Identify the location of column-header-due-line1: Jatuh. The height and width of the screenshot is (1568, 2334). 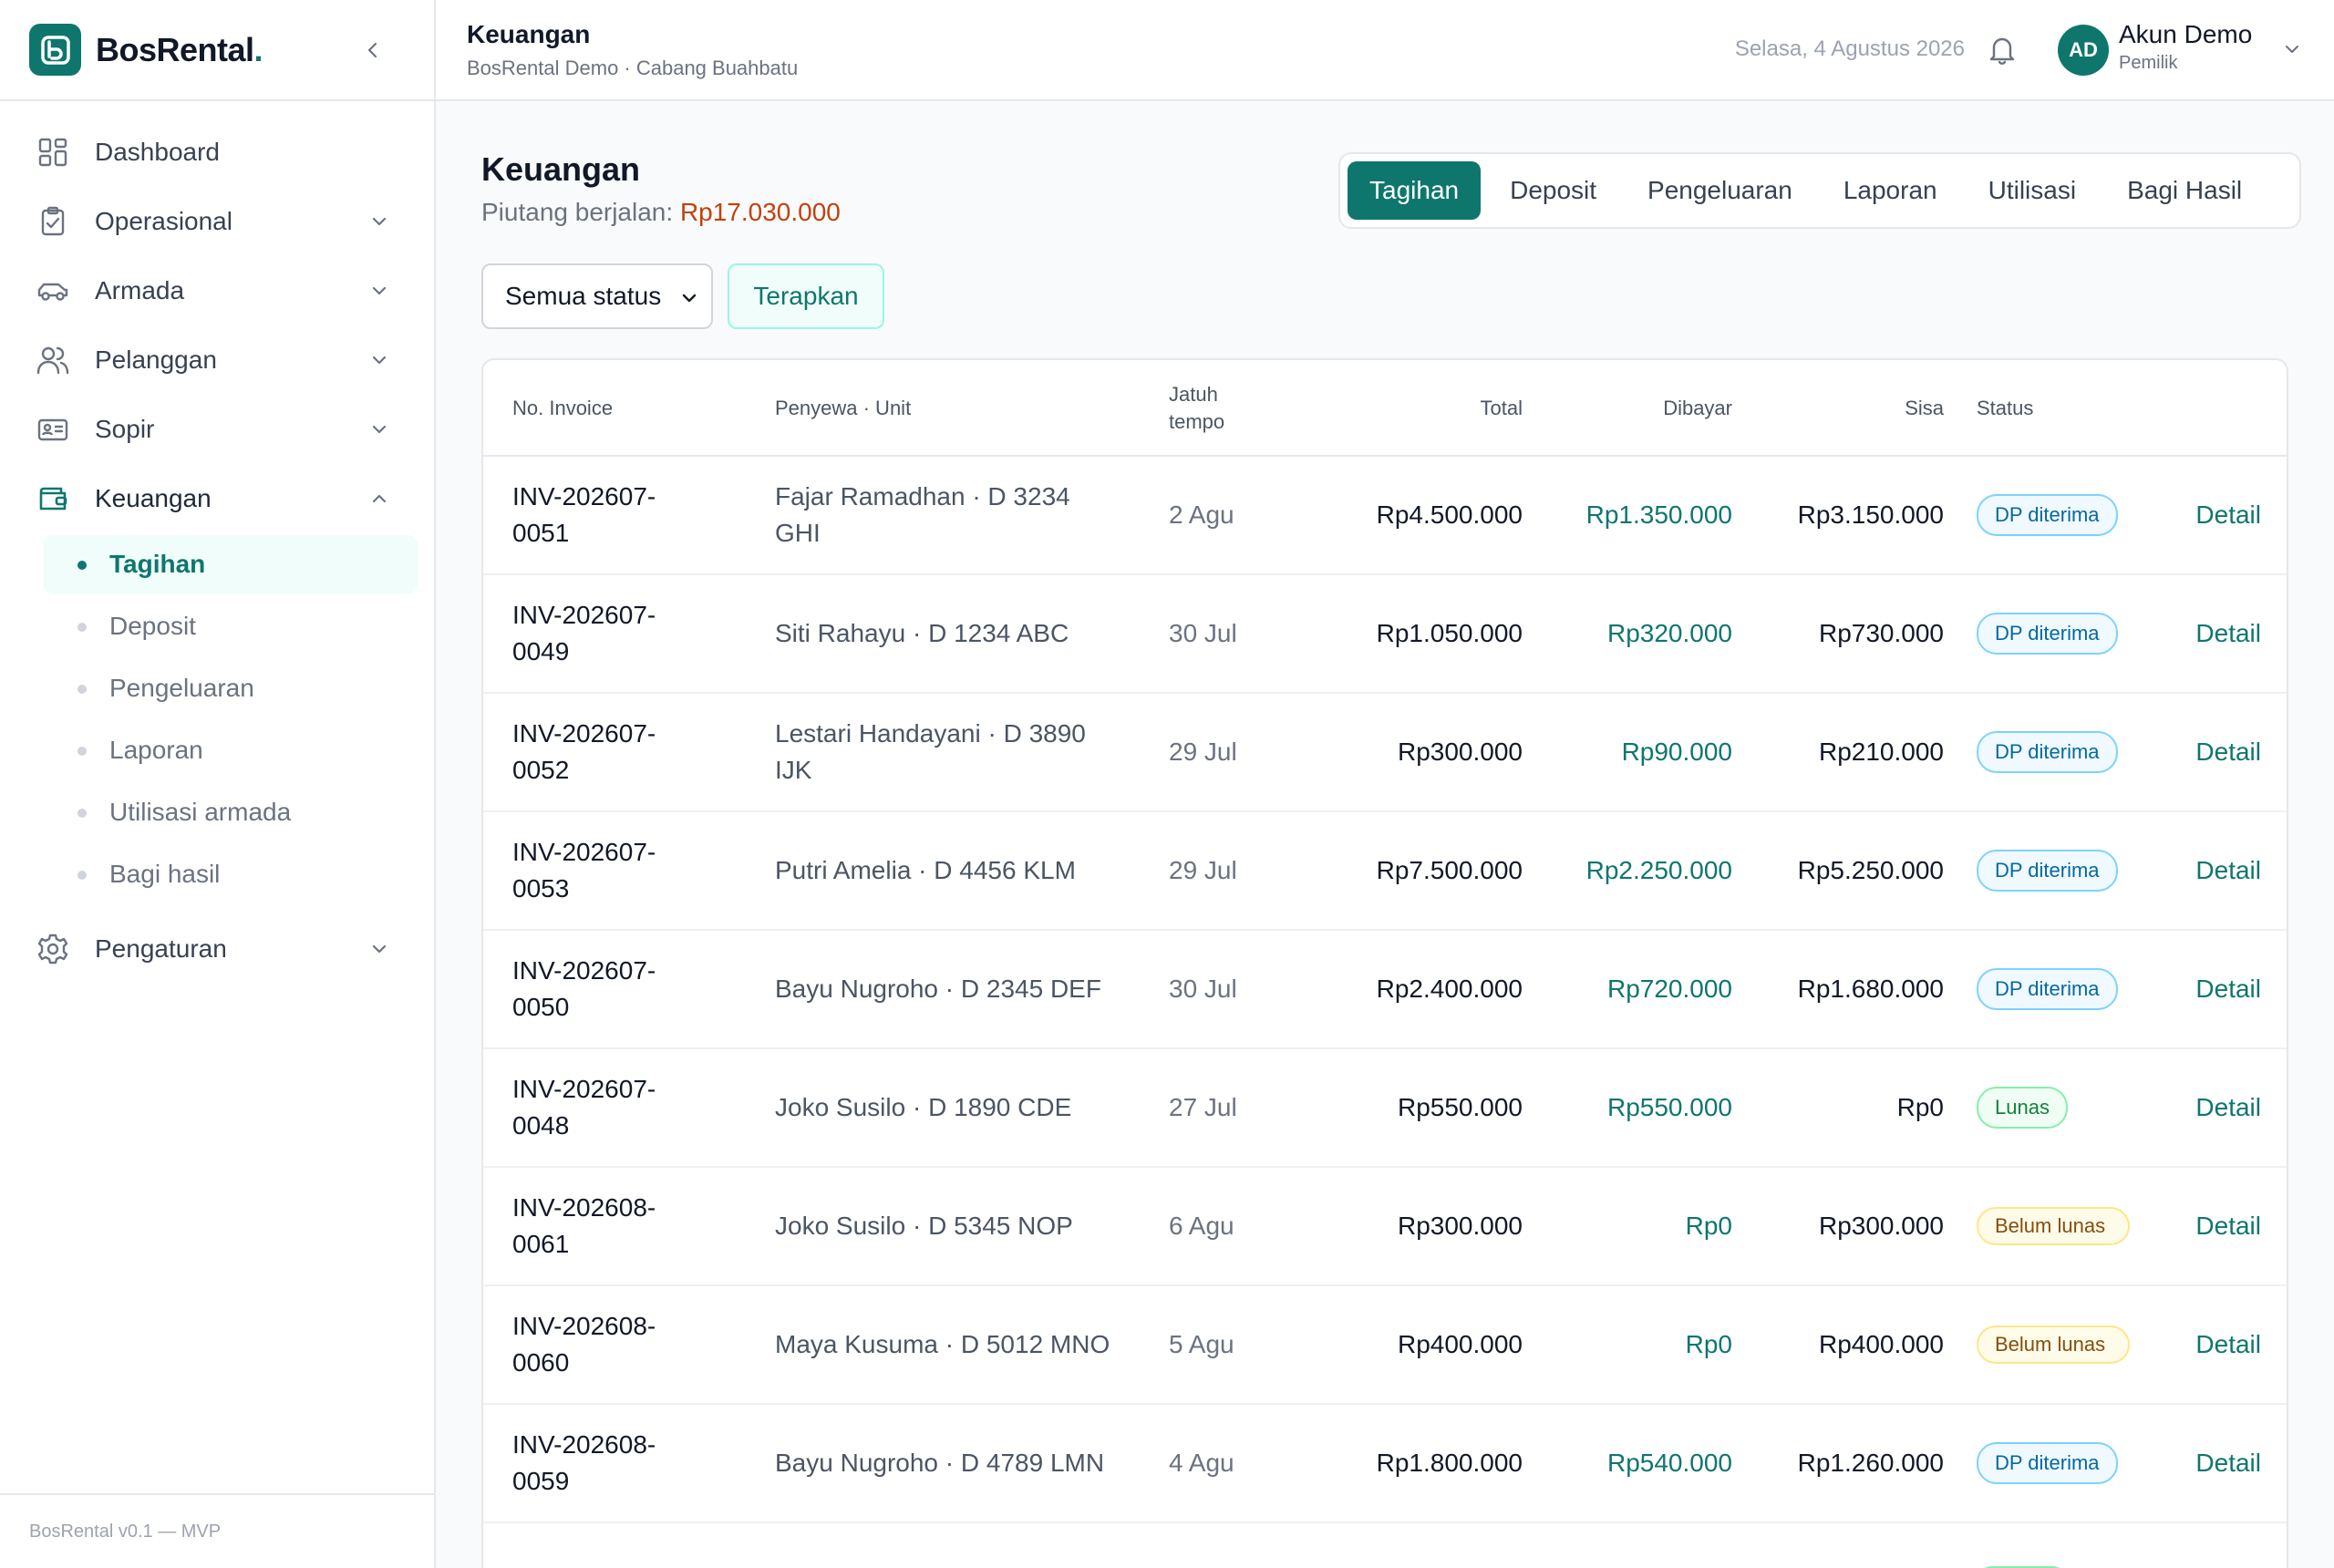
(1194, 394).